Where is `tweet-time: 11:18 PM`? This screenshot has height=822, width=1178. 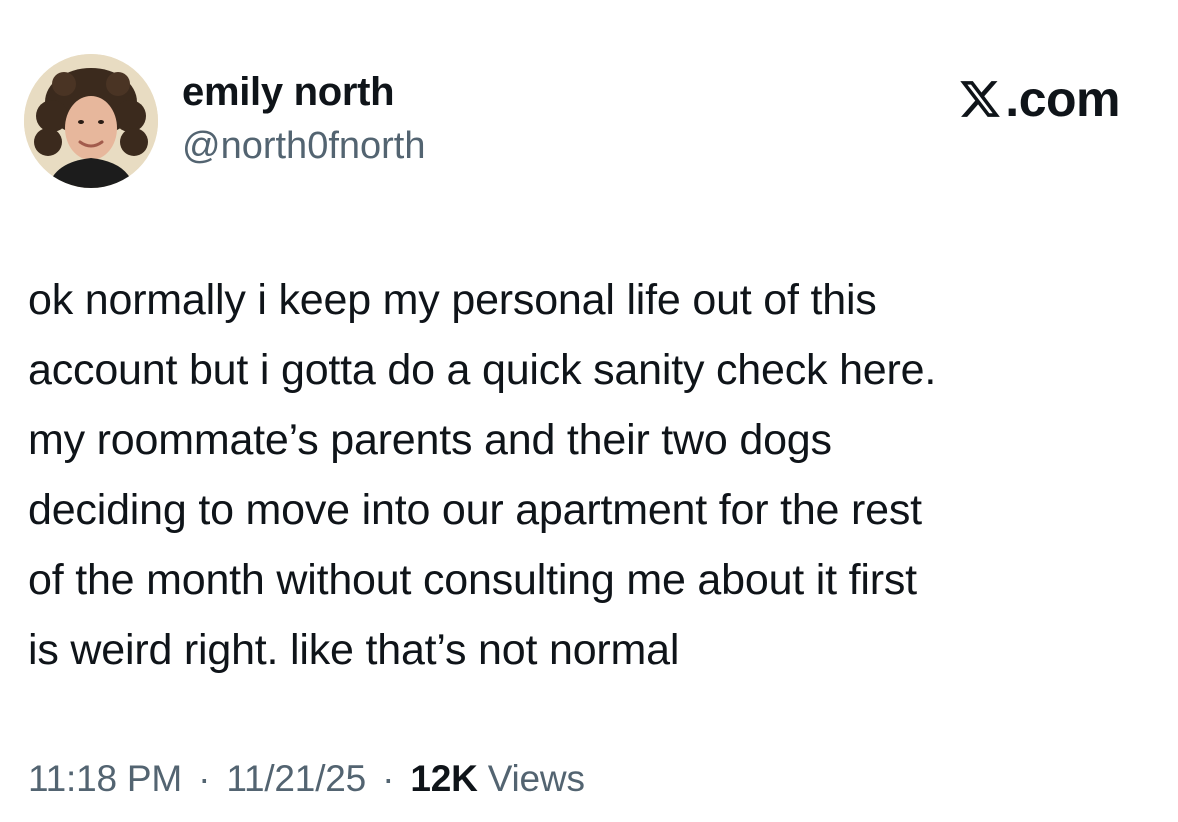 tweet-time: 11:18 PM is located at coordinates (105, 778).